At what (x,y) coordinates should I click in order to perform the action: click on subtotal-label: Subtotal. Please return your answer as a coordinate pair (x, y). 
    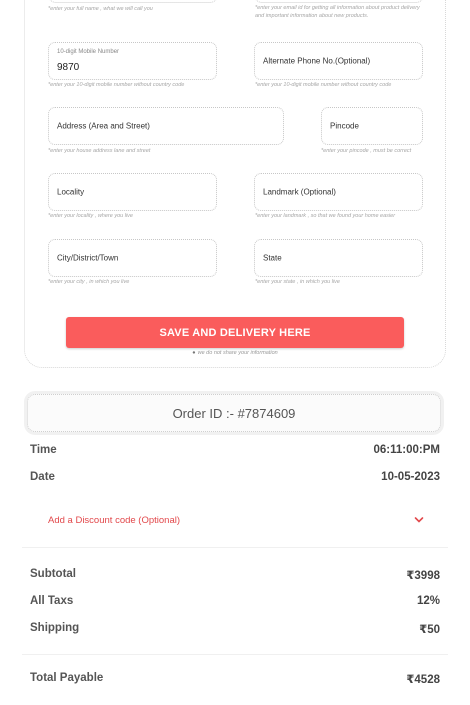
    Looking at the image, I should click on (53, 574).